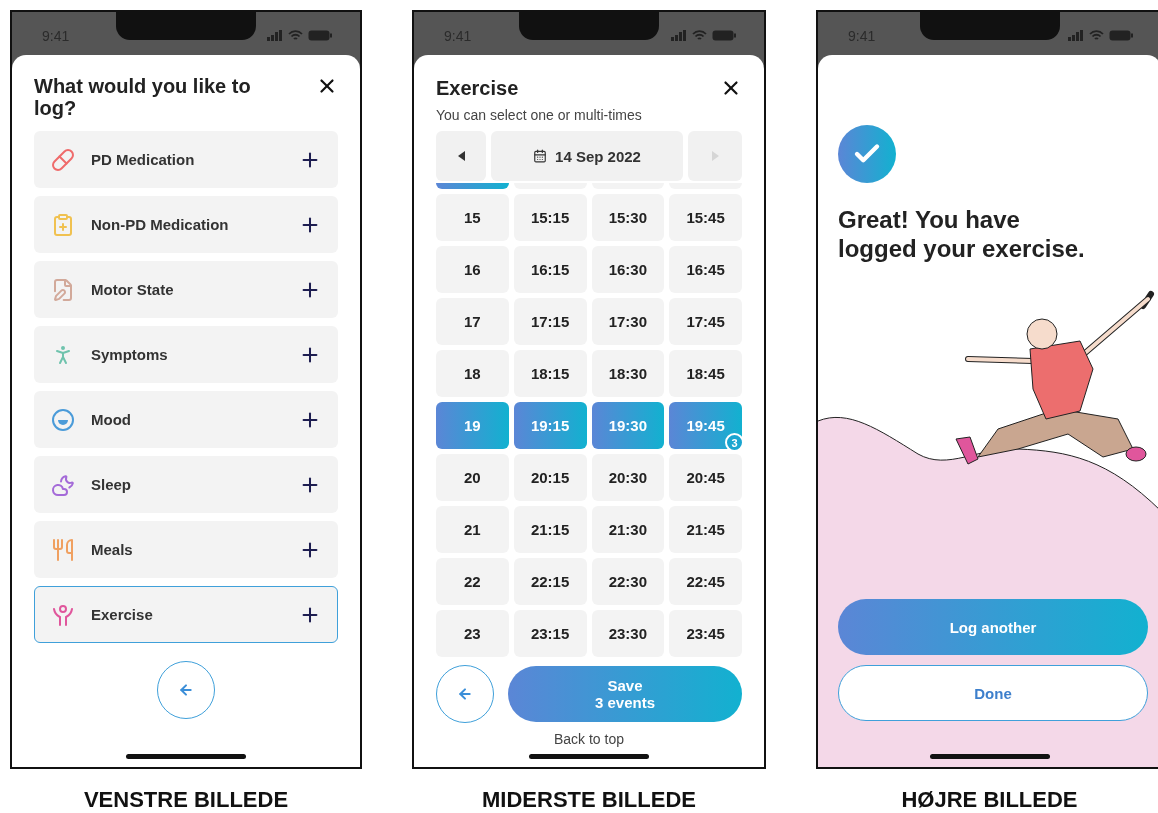  Describe the element at coordinates (63, 289) in the screenshot. I see `form-pen-icon` at that location.